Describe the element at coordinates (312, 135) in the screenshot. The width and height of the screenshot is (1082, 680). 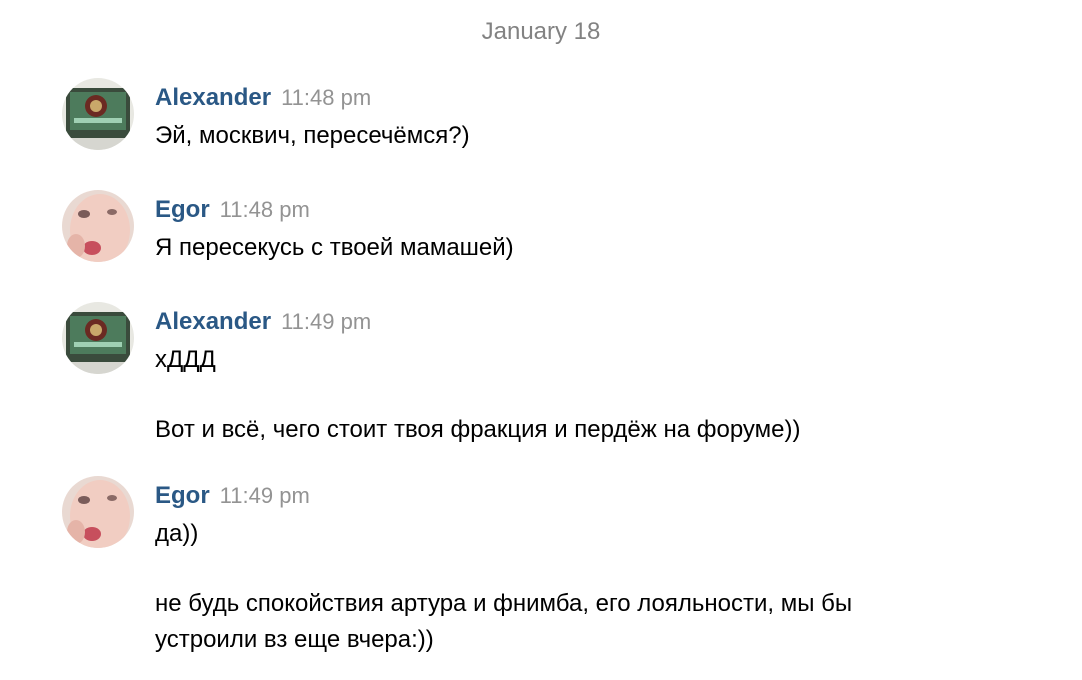
I see `message-text: Эй, москвич, пересечёмся?)` at that location.